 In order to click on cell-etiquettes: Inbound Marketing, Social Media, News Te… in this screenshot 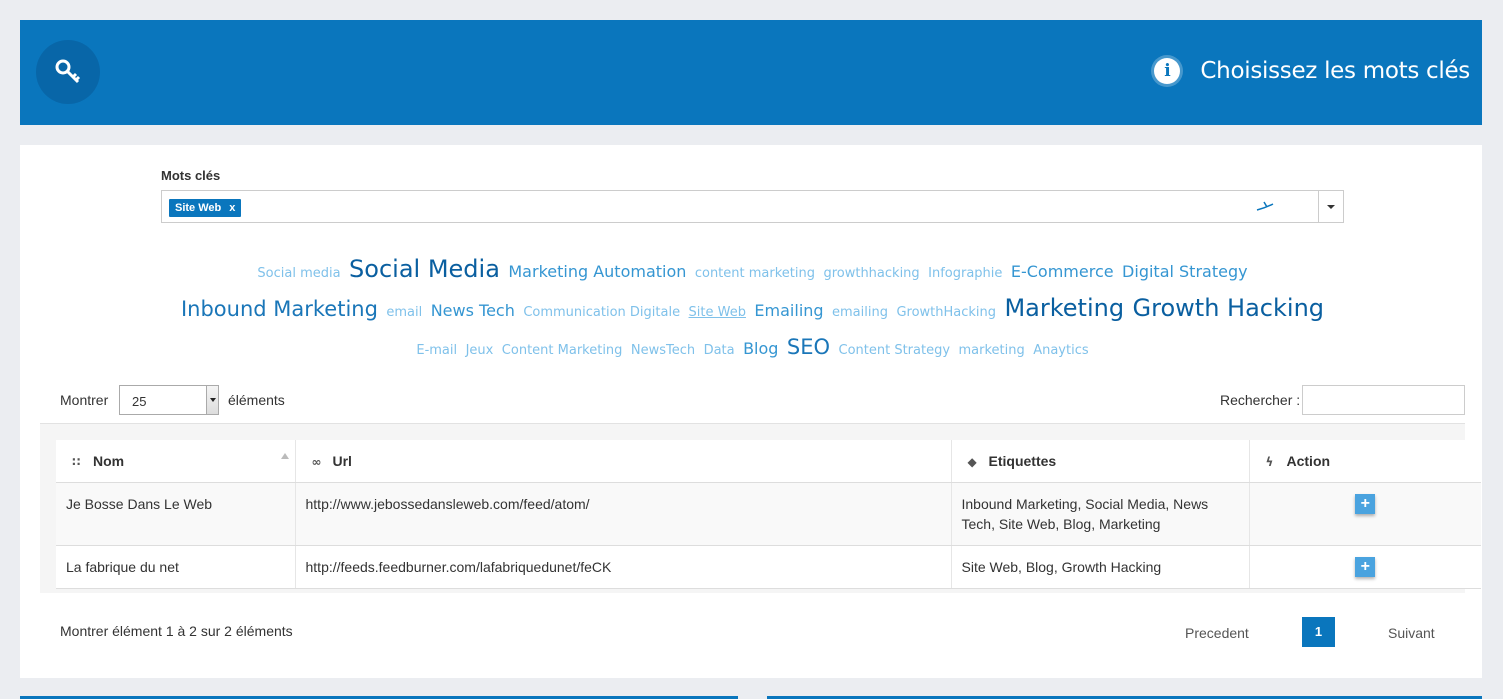, I will do `click(1100, 514)`.